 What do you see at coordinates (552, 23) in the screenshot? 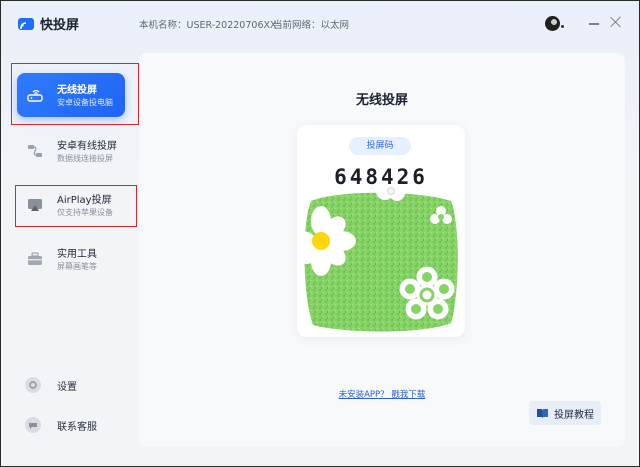
I see `avatar` at bounding box center [552, 23].